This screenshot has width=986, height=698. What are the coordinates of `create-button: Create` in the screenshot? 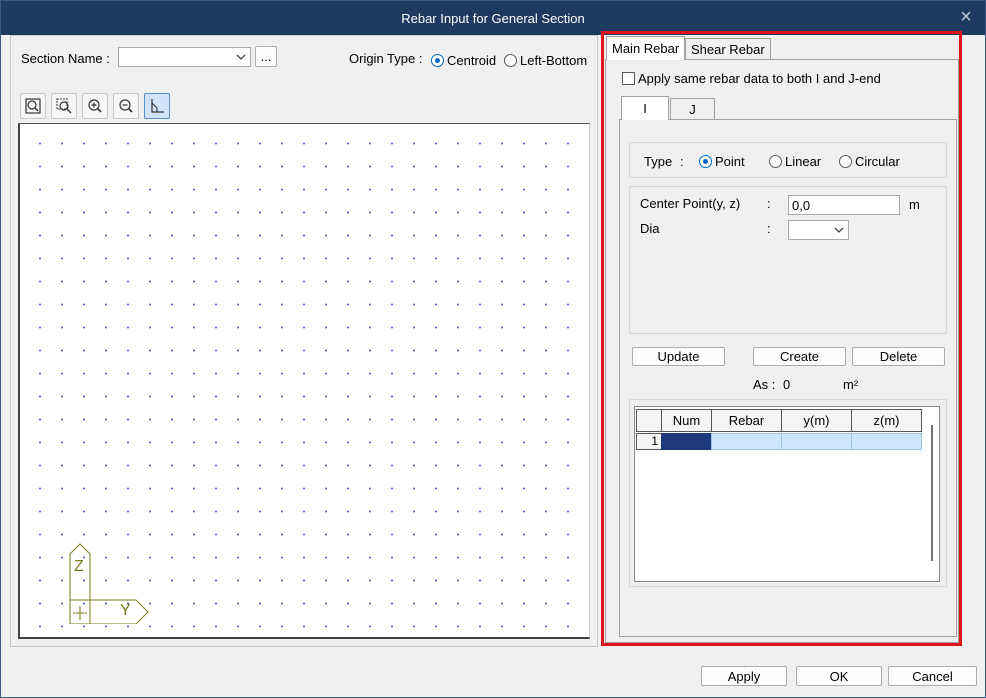 It's located at (799, 356).